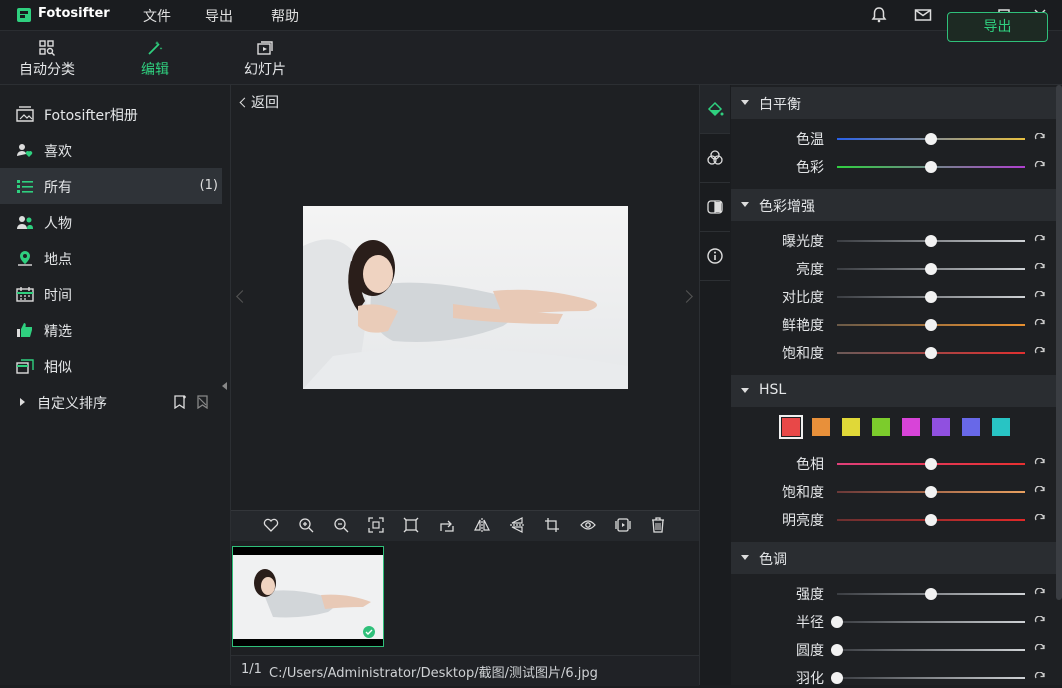  Describe the element at coordinates (308, 596) in the screenshot. I see `thumbnail` at that location.